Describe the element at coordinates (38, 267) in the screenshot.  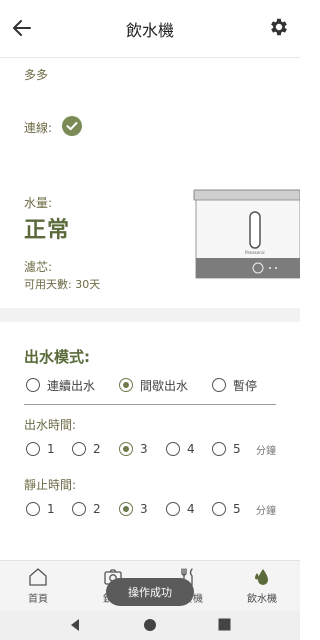
I see `filter-label: 濾芯:` at that location.